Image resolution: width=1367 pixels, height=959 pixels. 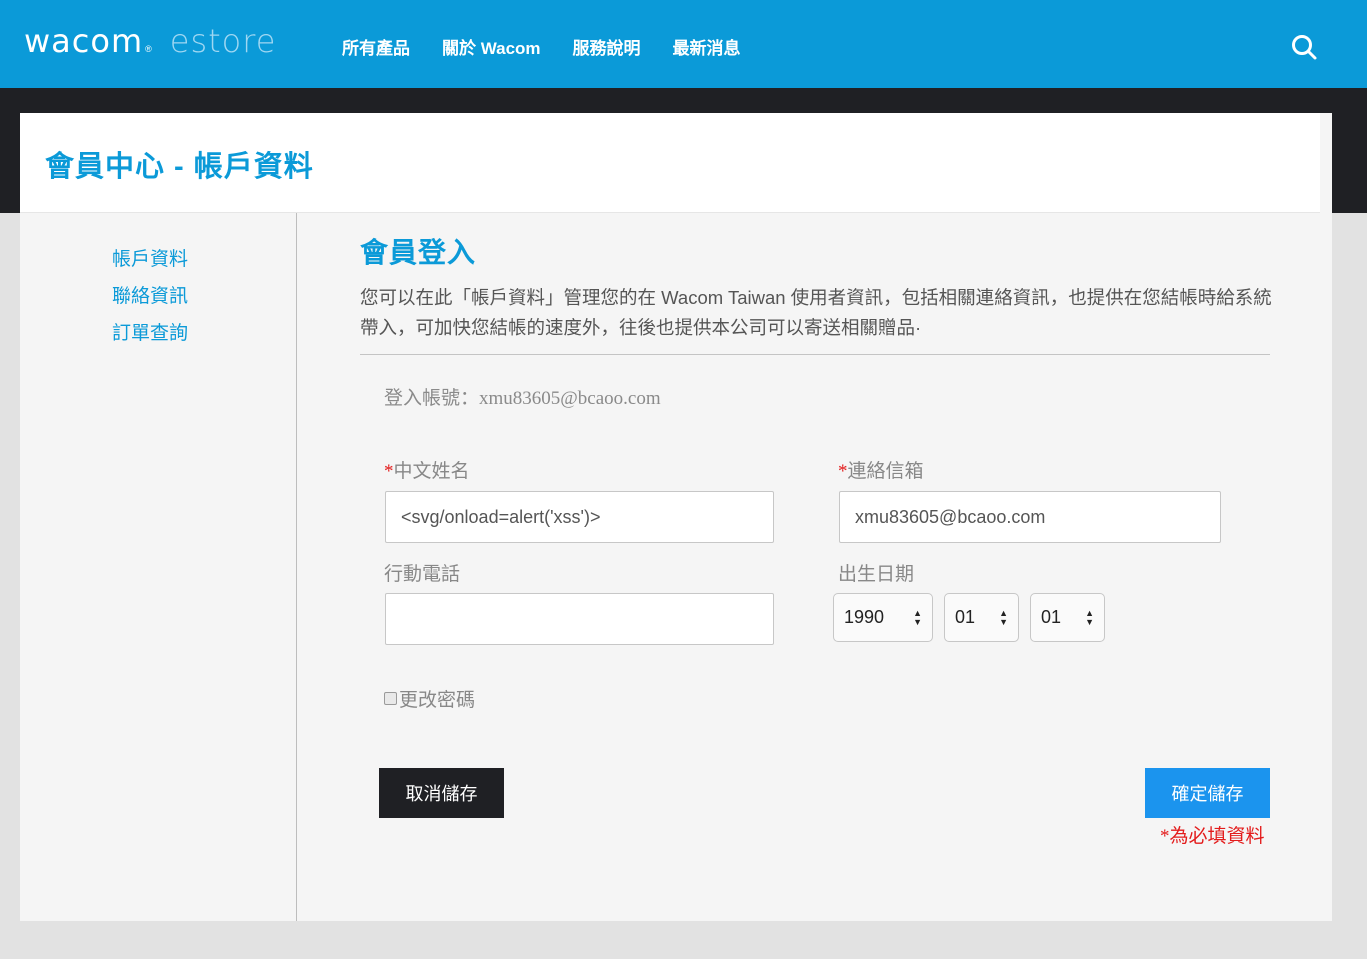 What do you see at coordinates (965, 617) in the screenshot?
I see `birth-month-value: 01` at bounding box center [965, 617].